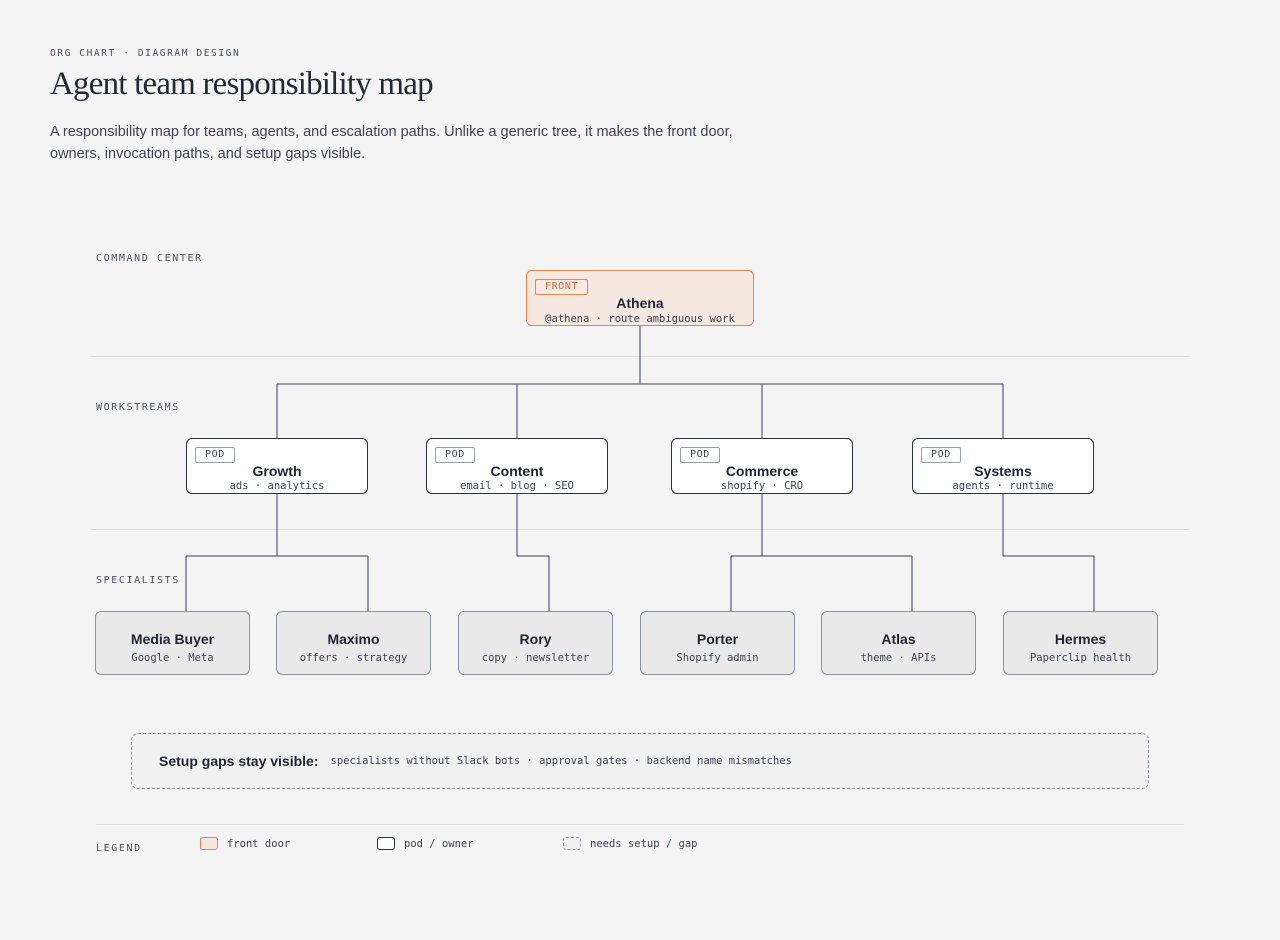 The image size is (1280, 940). I want to click on node-specialist-porter: Porter Shopify admin, so click(717, 643).